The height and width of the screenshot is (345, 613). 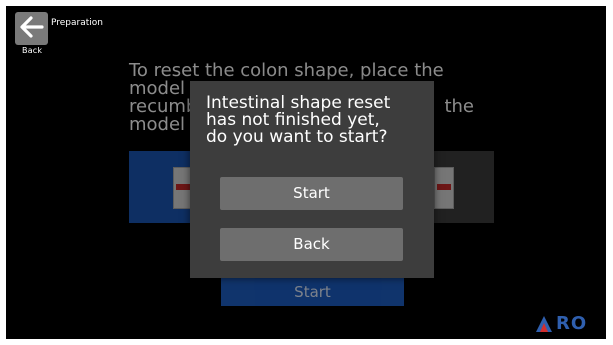 I want to click on arrow-left-icon, so click(x=31, y=28).